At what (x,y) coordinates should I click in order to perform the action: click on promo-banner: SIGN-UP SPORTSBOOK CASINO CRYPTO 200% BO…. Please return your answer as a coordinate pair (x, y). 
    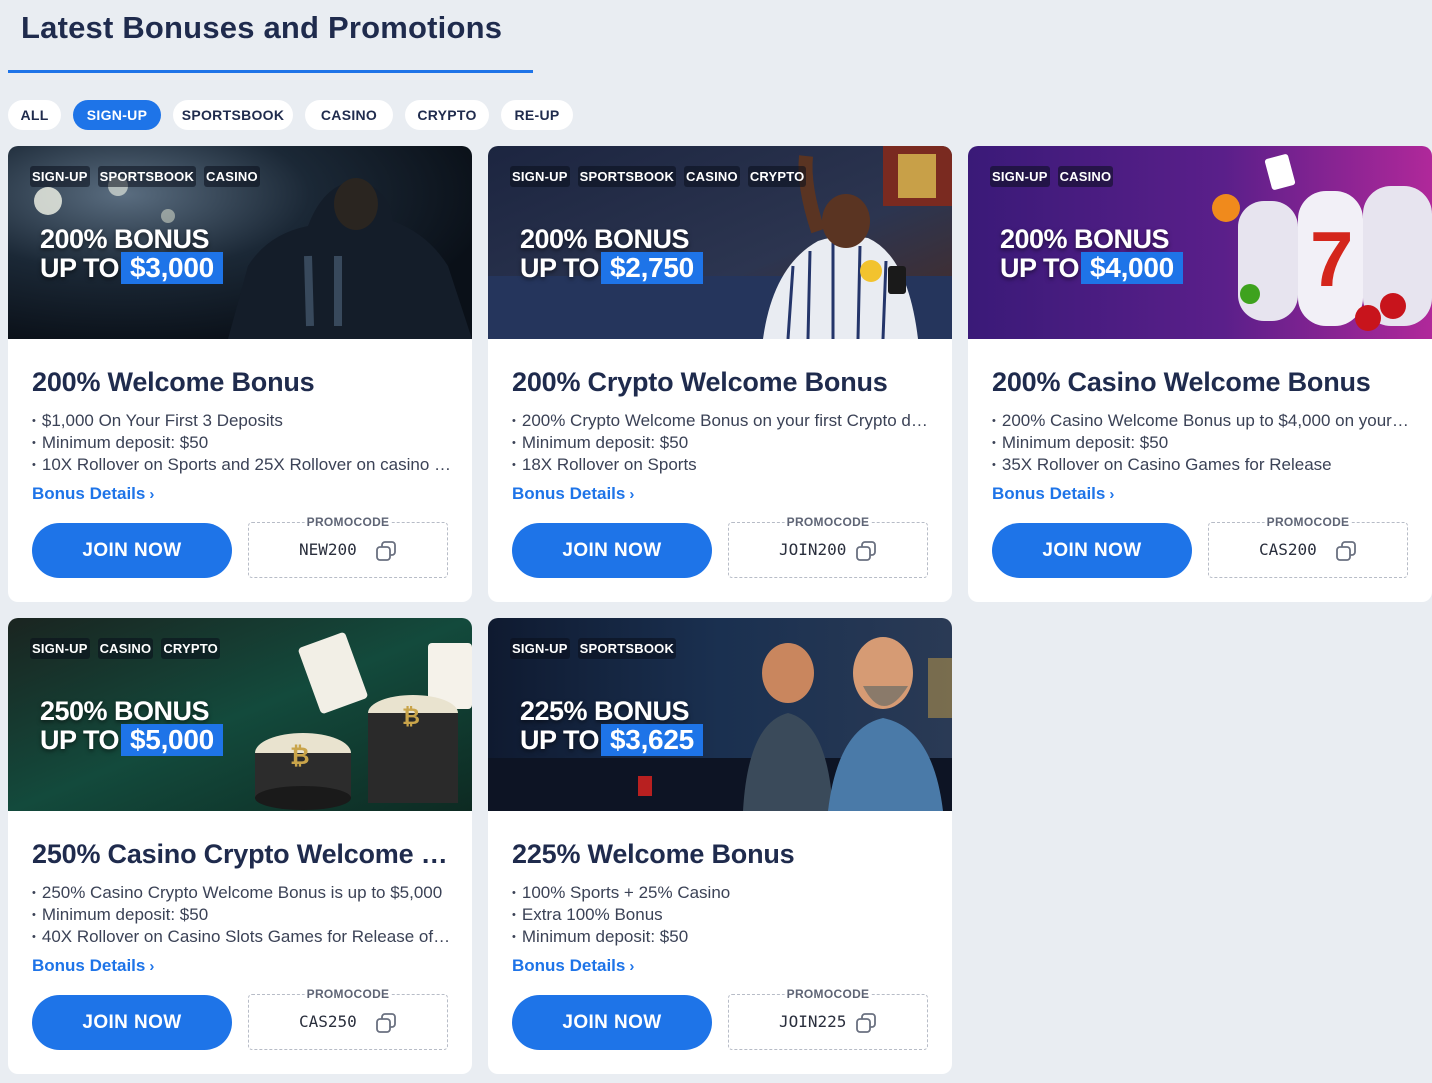
    Looking at the image, I should click on (720, 242).